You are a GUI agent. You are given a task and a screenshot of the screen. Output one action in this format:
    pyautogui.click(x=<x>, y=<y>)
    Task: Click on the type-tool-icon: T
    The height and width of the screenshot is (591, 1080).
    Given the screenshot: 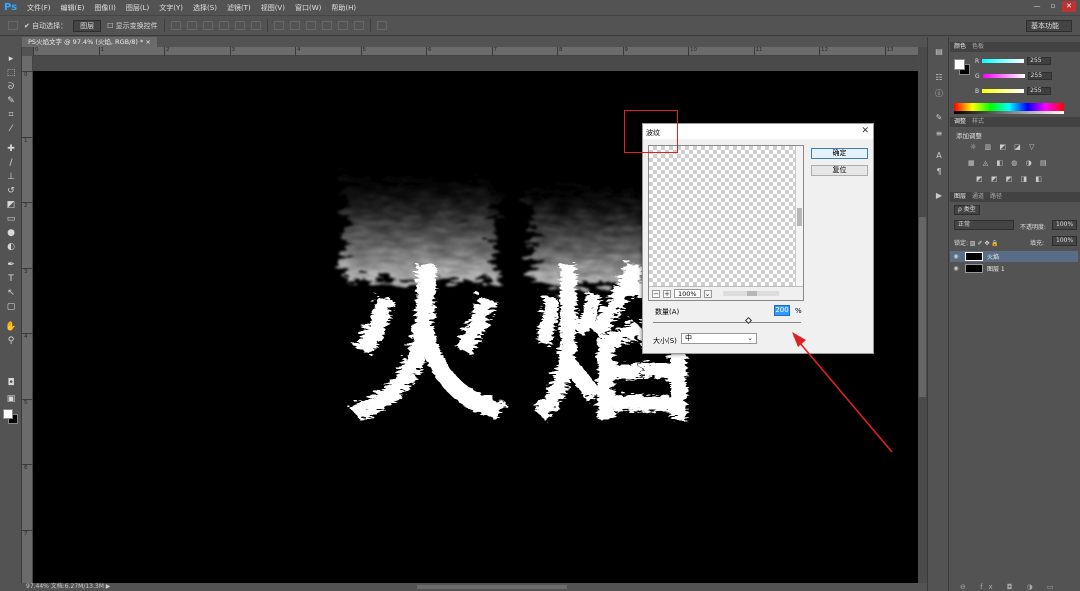 What is the action you would take?
    pyautogui.click(x=11, y=279)
    